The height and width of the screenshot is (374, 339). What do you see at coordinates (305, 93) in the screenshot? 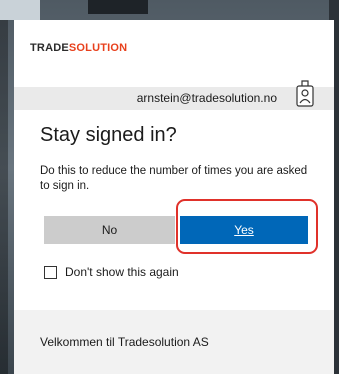
I see `badge-icon` at bounding box center [305, 93].